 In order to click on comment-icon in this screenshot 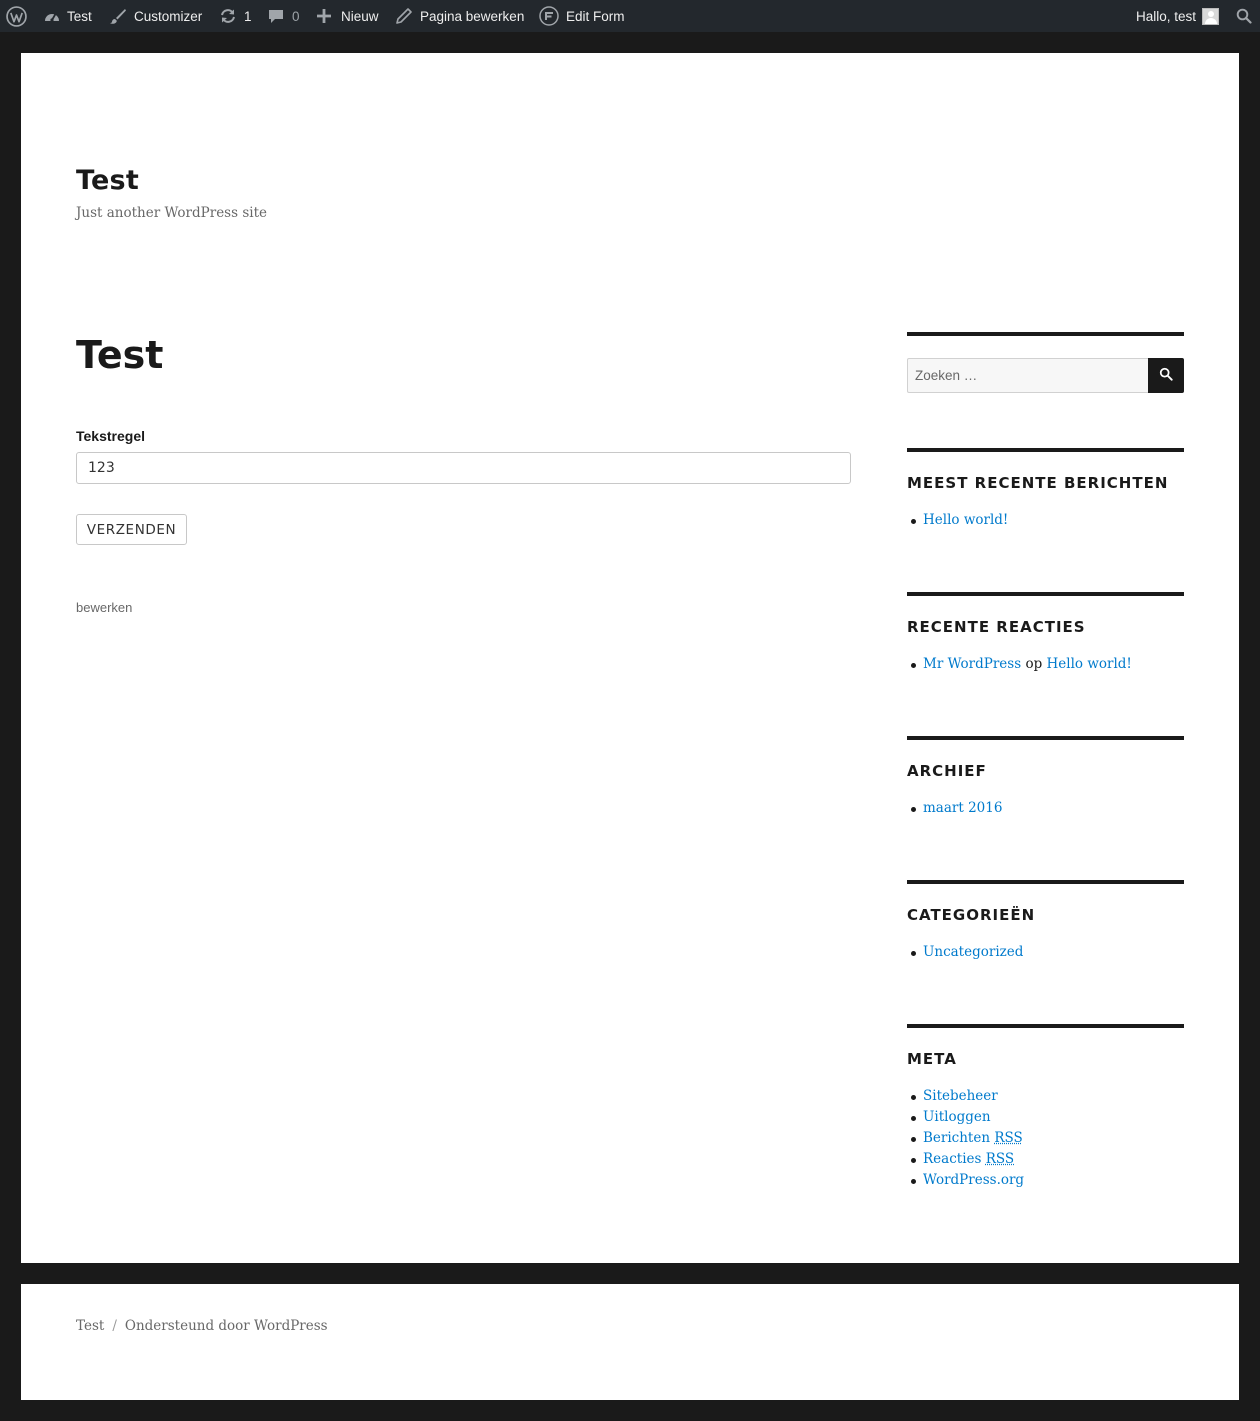, I will do `click(276, 16)`.